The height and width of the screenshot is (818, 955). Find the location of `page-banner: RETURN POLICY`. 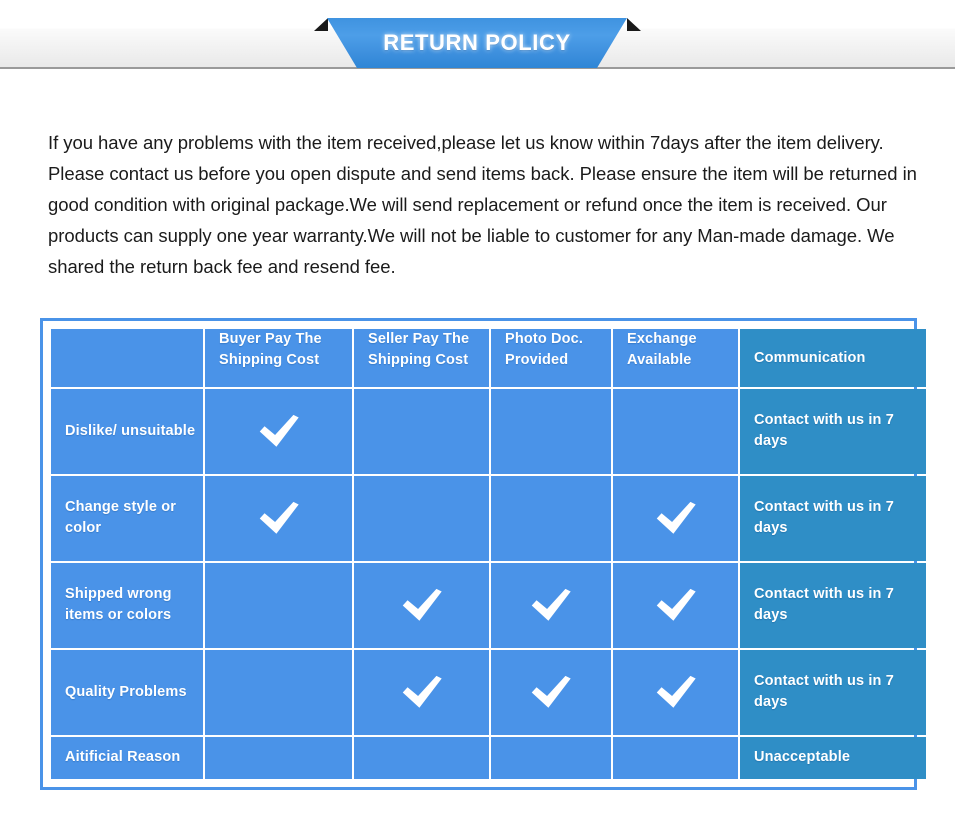

page-banner: RETURN POLICY is located at coordinates (477, 36).